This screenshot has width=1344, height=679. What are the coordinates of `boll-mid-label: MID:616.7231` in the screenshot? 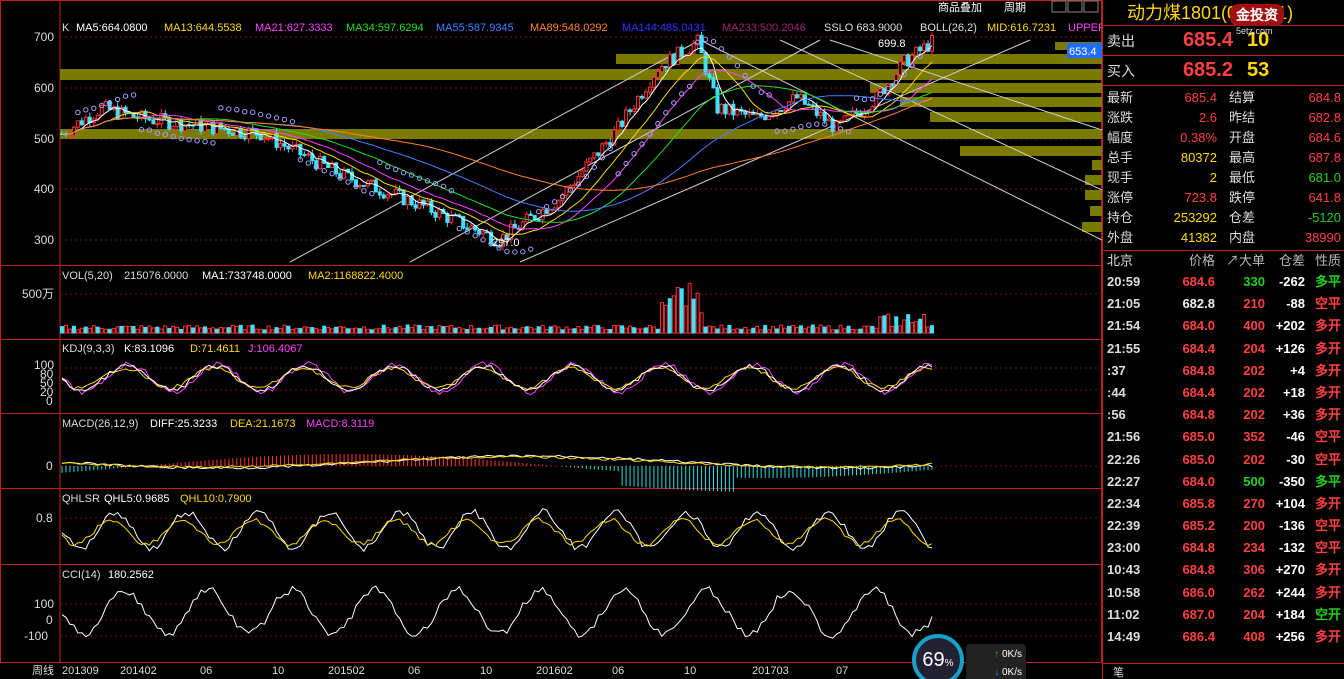 It's located at (1021, 28).